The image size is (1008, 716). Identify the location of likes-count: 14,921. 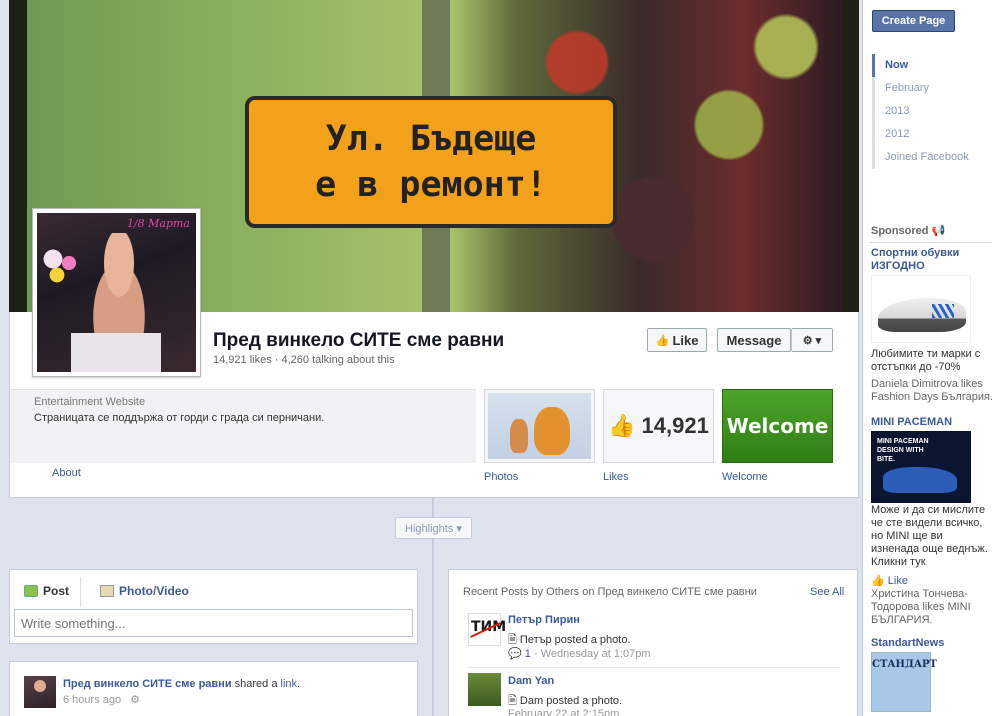
(675, 425).